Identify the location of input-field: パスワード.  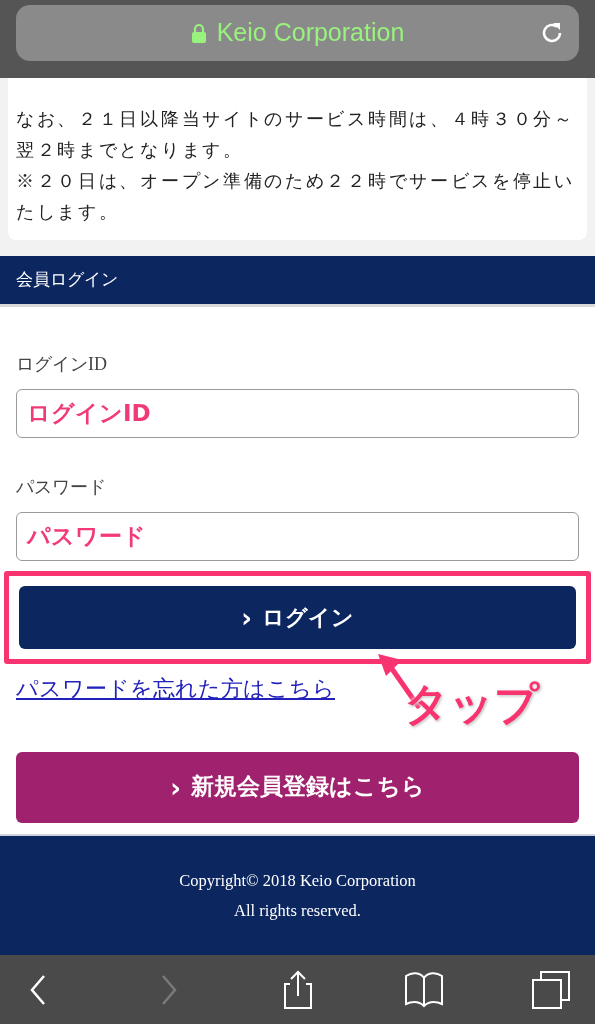
(297, 536).